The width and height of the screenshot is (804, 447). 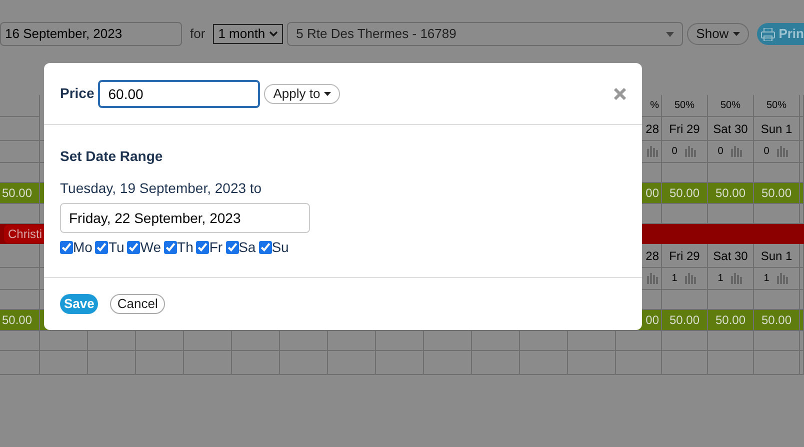 What do you see at coordinates (620, 94) in the screenshot?
I see `close-icon` at bounding box center [620, 94].